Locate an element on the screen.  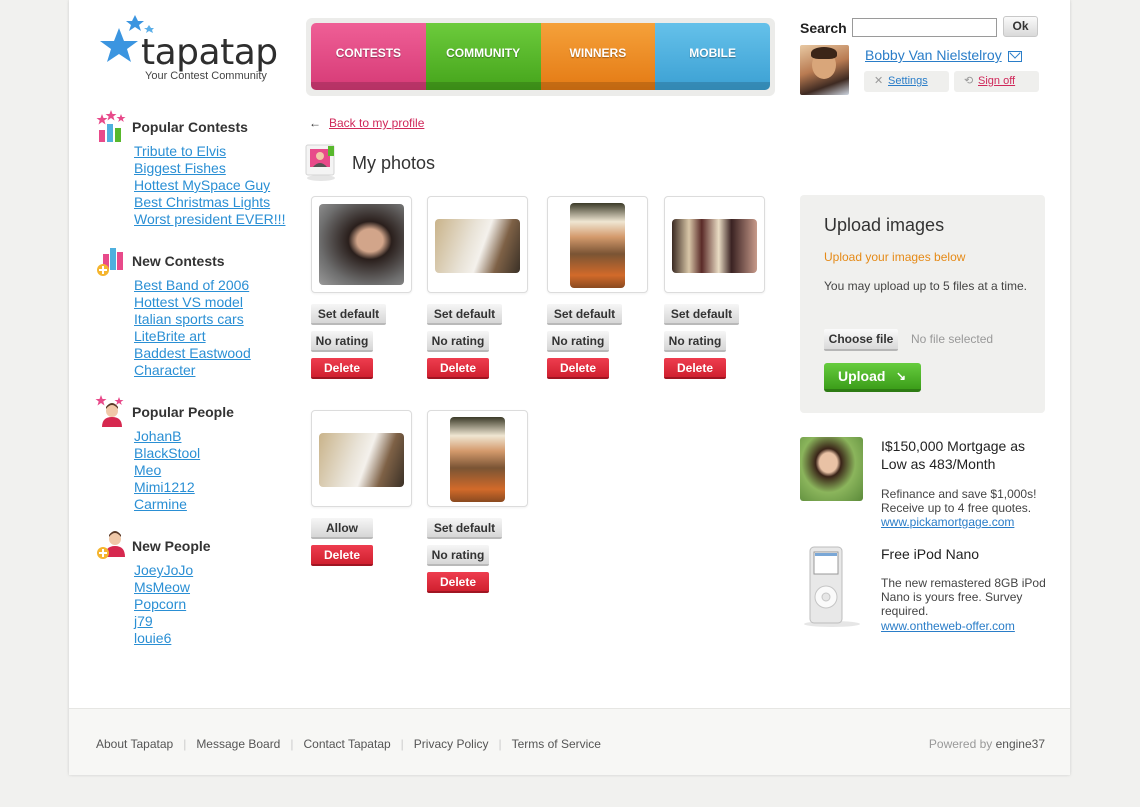
new-person-link: j79 is located at coordinates (163, 621).